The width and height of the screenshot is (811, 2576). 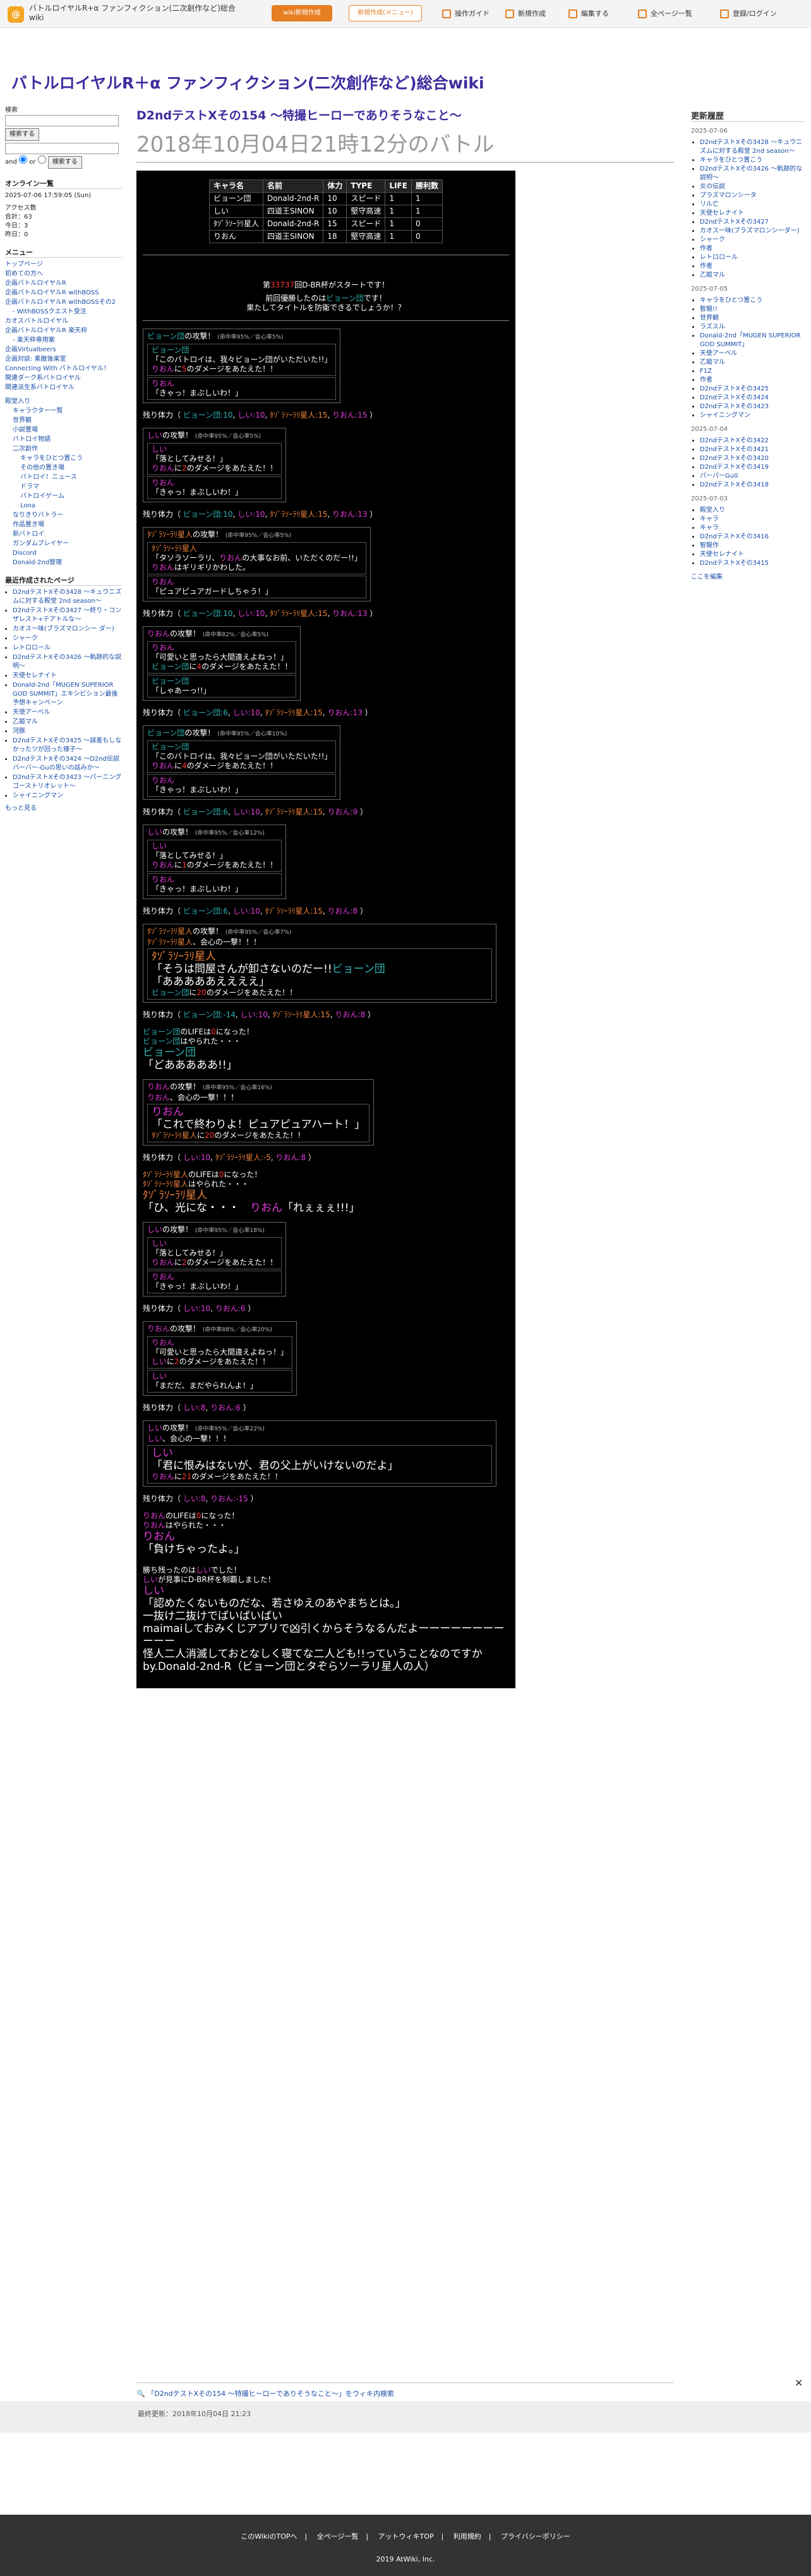 I want to click on guide-link: 操作ガイド, so click(x=466, y=14).